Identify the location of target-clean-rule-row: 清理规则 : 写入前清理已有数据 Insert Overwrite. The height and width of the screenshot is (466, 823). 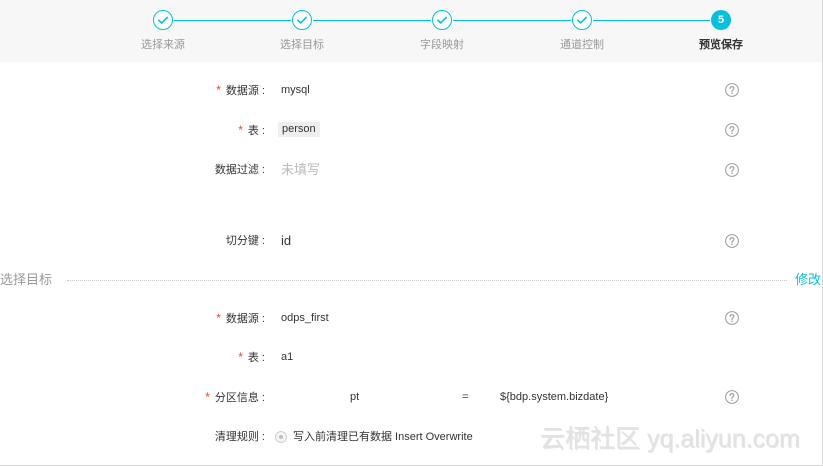
(410, 437).